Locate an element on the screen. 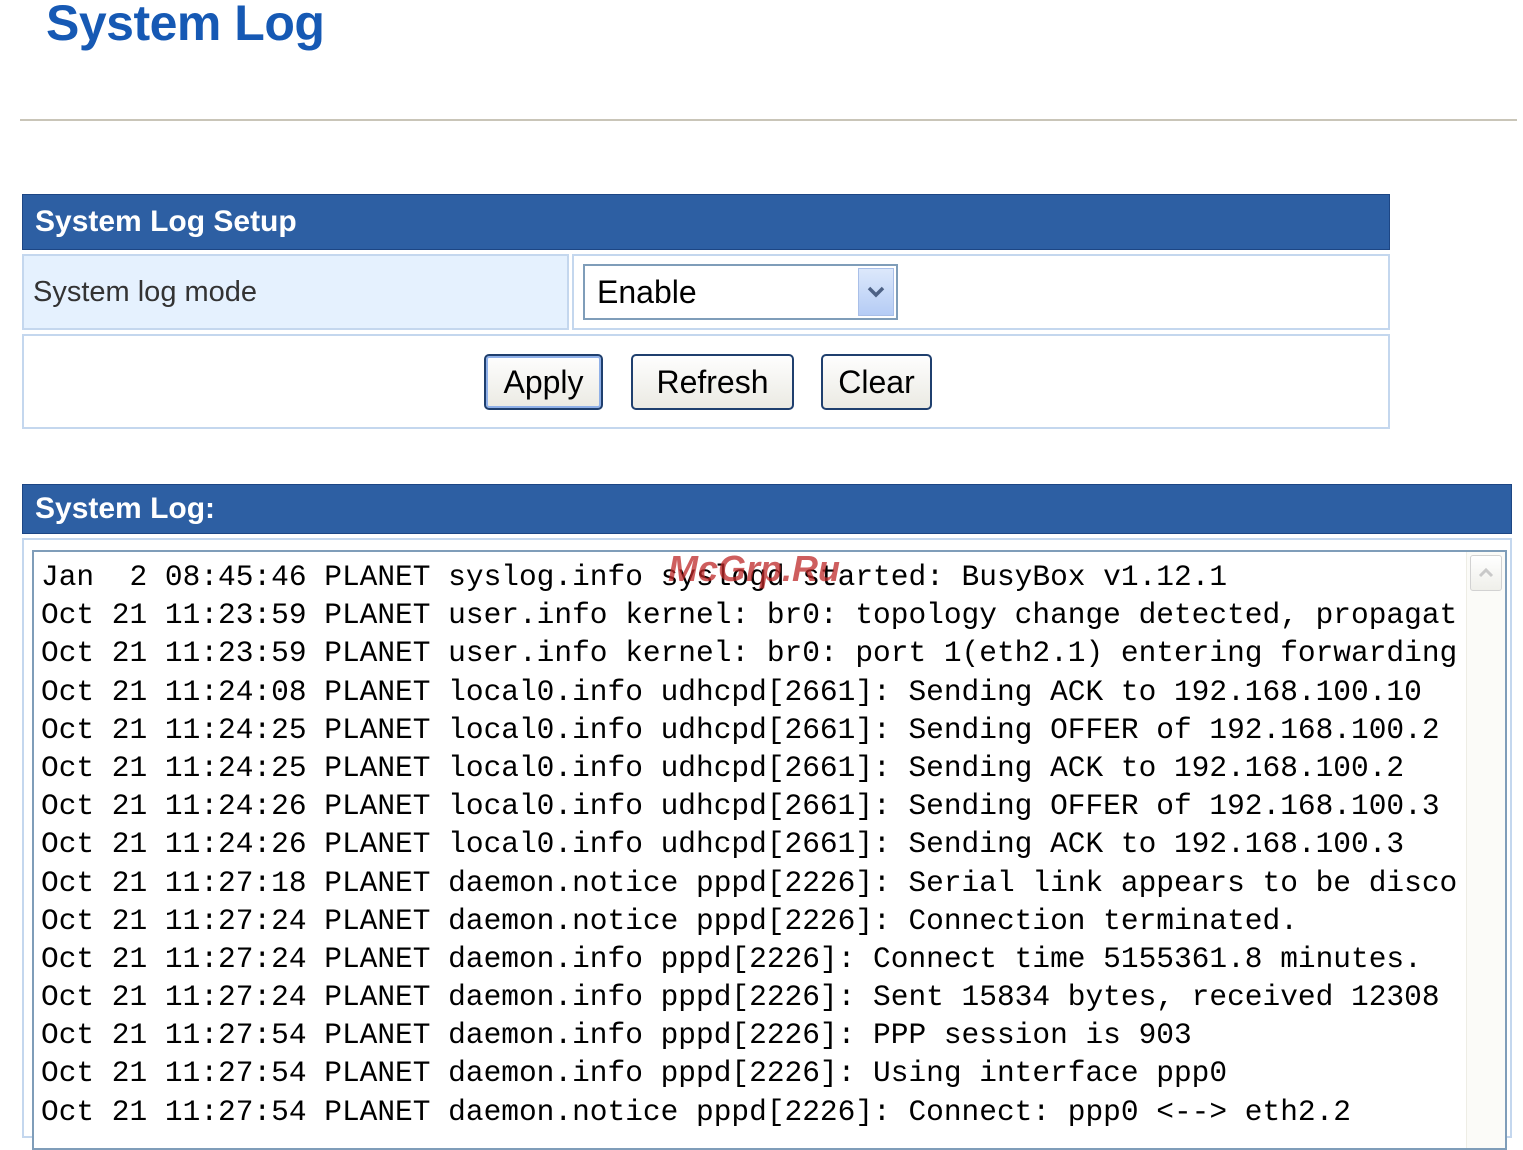 The height and width of the screenshot is (1150, 1523). log-section-header: System Log: is located at coordinates (767, 509).